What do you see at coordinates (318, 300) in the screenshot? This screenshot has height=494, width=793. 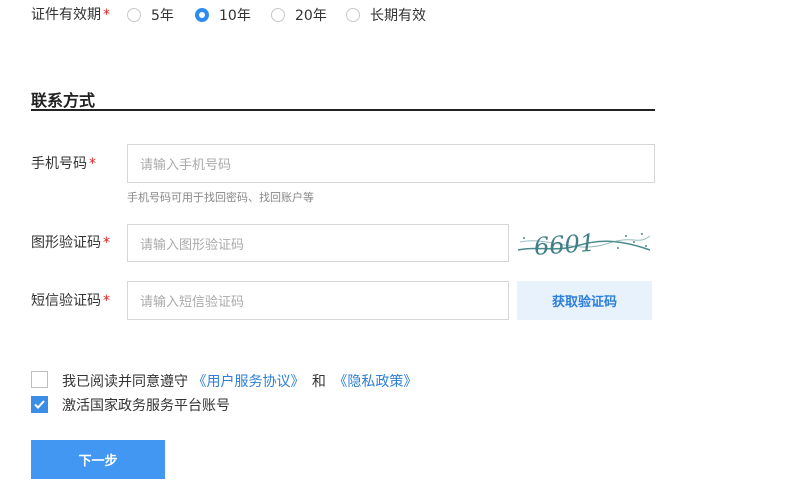 I see `sms-code-input: 请输入短信验证码` at bounding box center [318, 300].